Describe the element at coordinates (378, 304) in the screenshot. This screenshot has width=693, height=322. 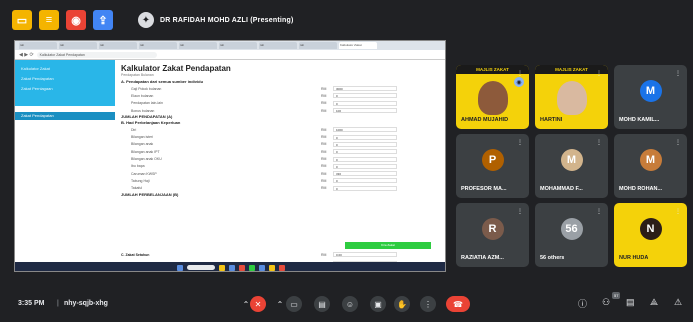
I see `present-screen-icon: ▣` at that location.